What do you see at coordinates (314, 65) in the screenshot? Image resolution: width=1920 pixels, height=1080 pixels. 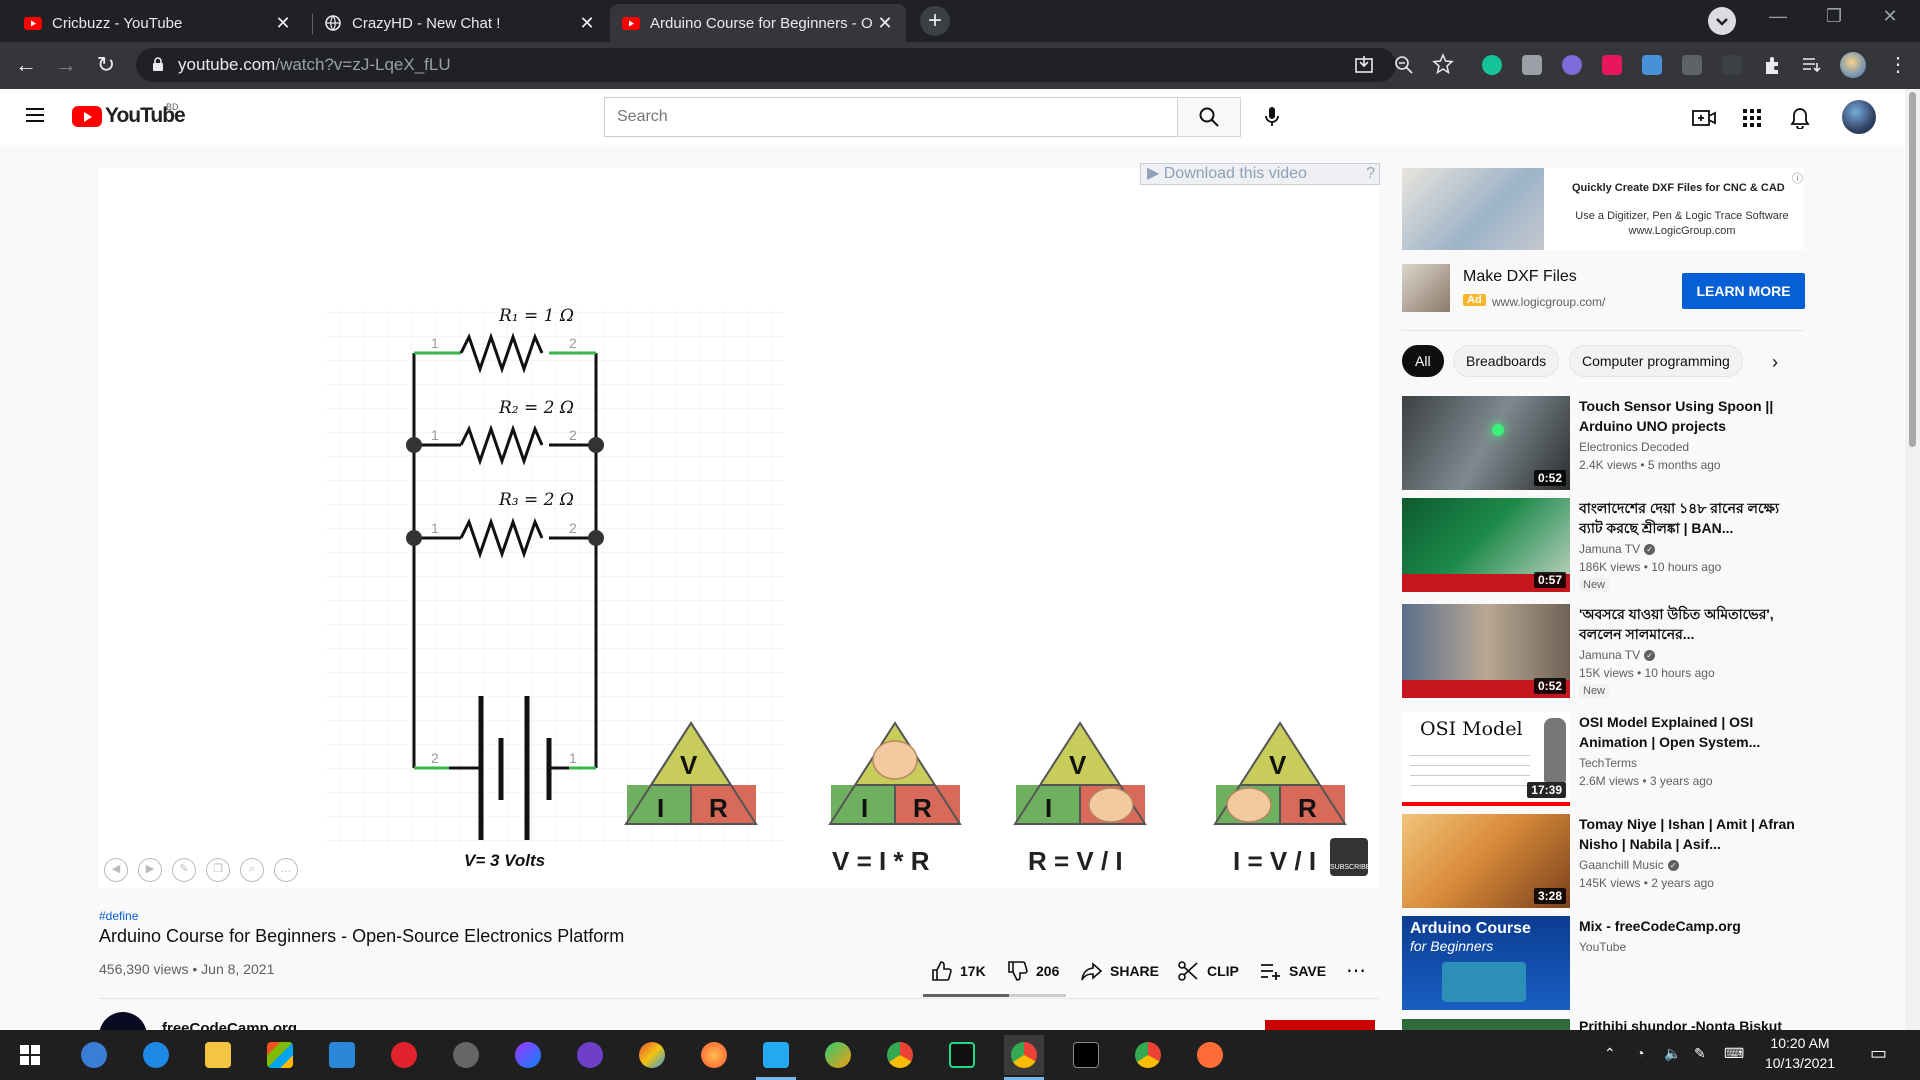 I see `url-text: youtube.com/watch?v=zJ-LqeX_fLU` at bounding box center [314, 65].